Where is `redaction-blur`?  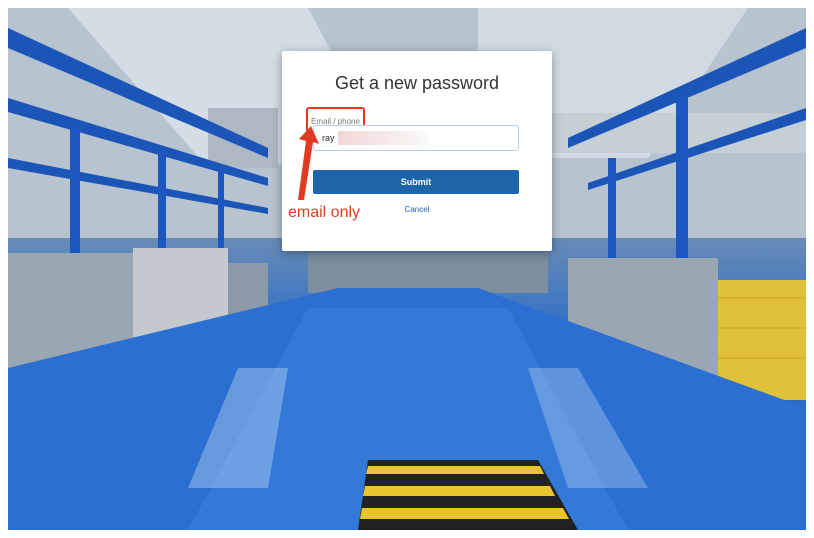
redaction-blur is located at coordinates (383, 138).